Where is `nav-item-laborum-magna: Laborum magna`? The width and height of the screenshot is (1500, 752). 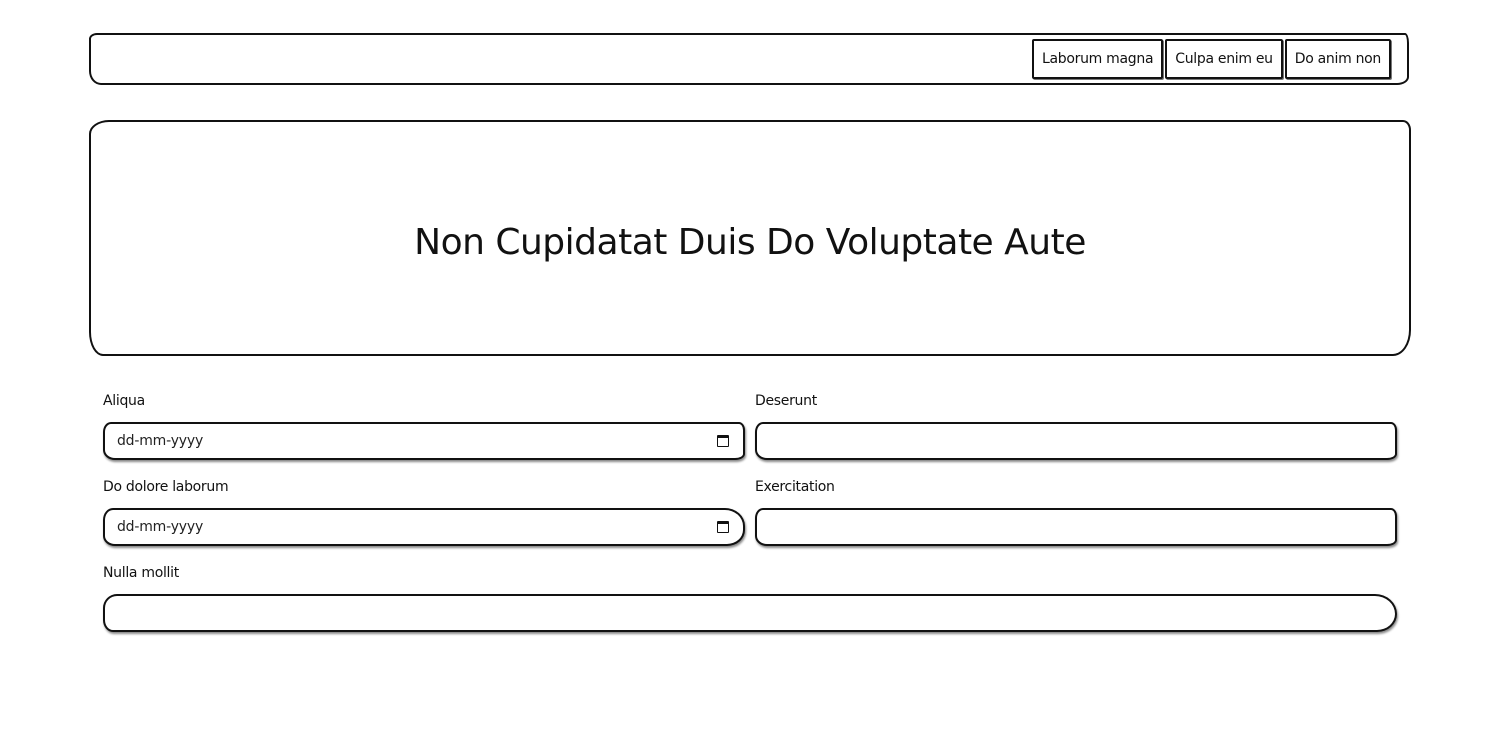 nav-item-laborum-magna: Laborum magna is located at coordinates (1098, 59).